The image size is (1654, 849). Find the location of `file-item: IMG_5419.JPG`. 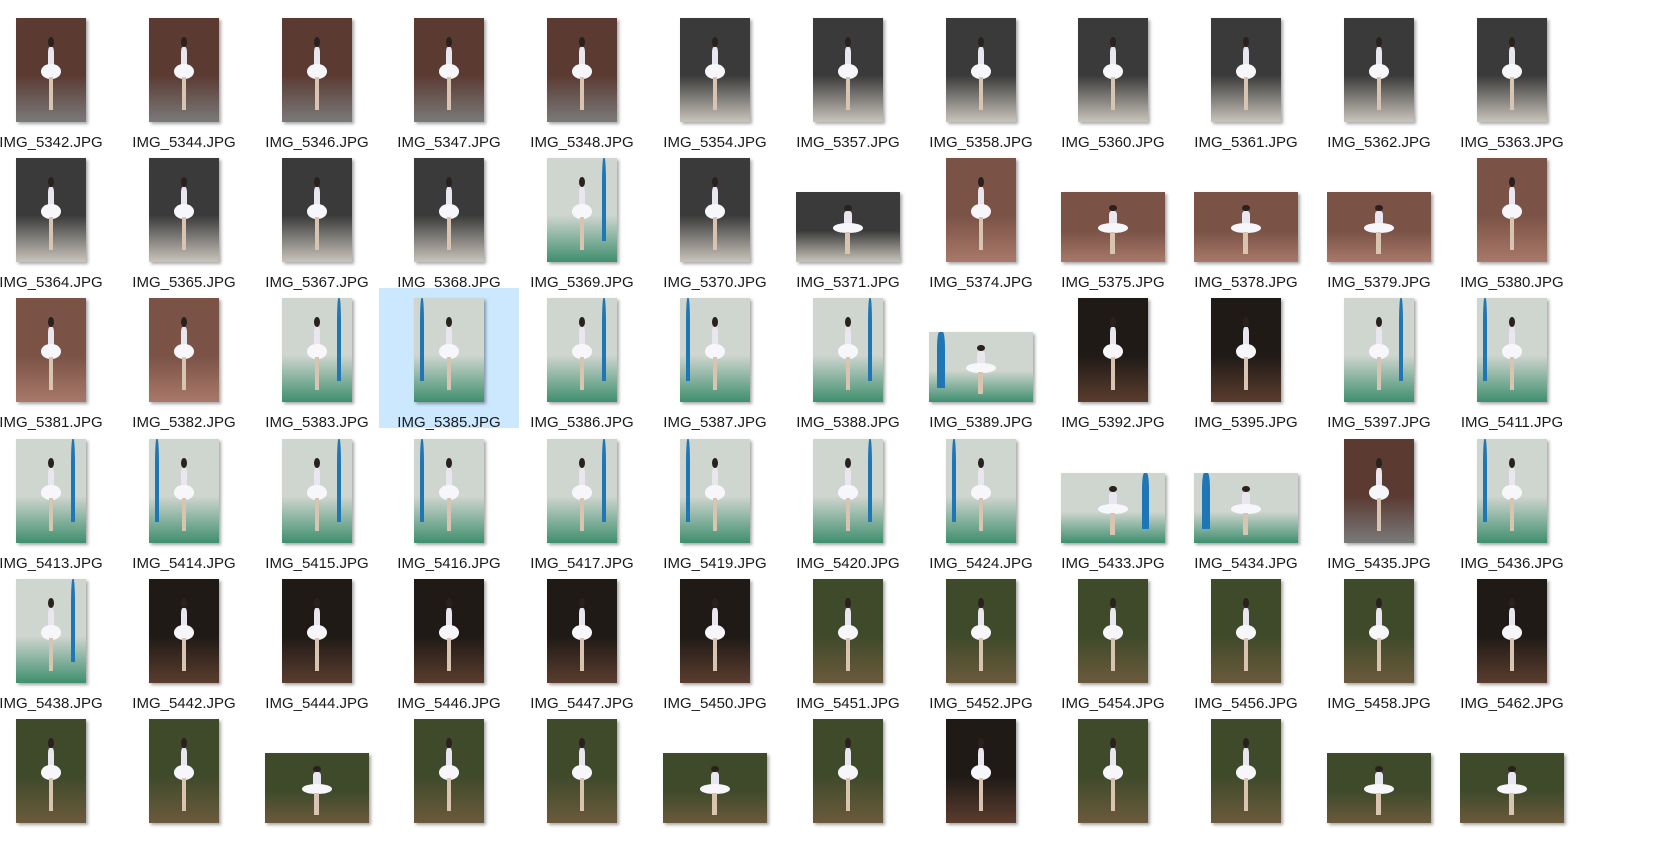

file-item: IMG_5419.JPG is located at coordinates (715, 500).